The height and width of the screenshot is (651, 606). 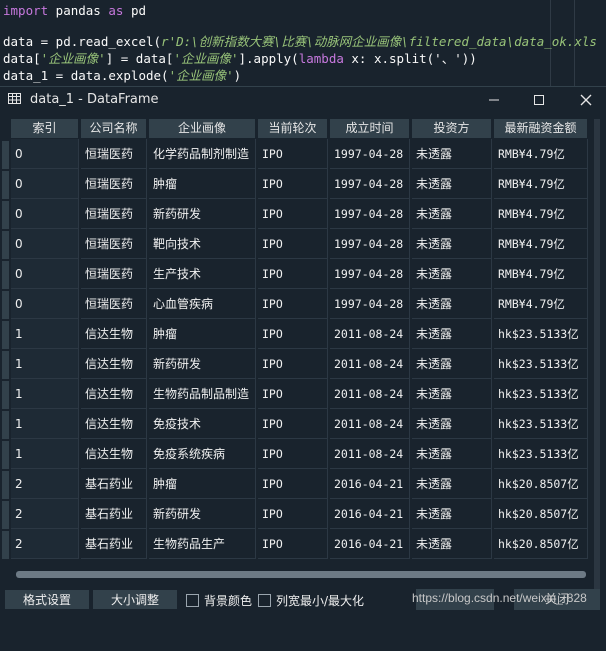 What do you see at coordinates (494, 100) in the screenshot?
I see `minimize-button` at bounding box center [494, 100].